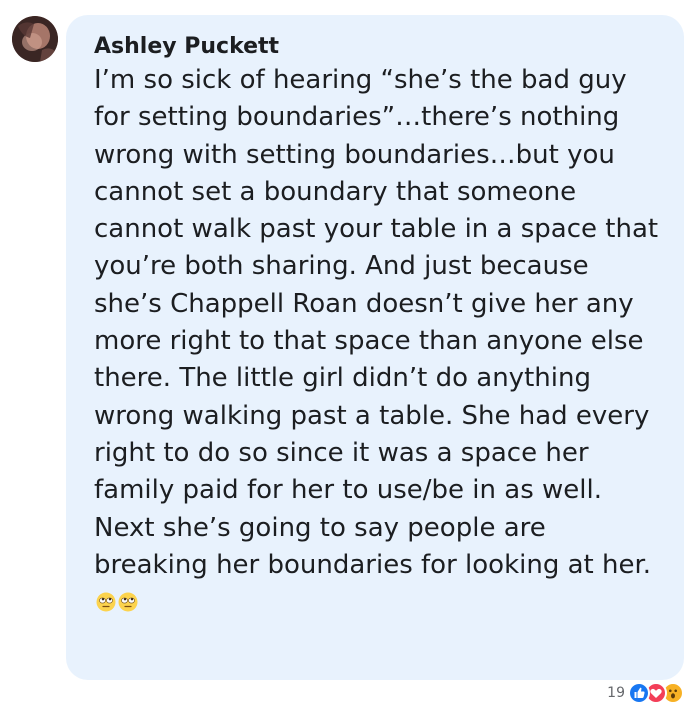  What do you see at coordinates (379, 47) in the screenshot?
I see `comment-author: Ashley Puckett` at bounding box center [379, 47].